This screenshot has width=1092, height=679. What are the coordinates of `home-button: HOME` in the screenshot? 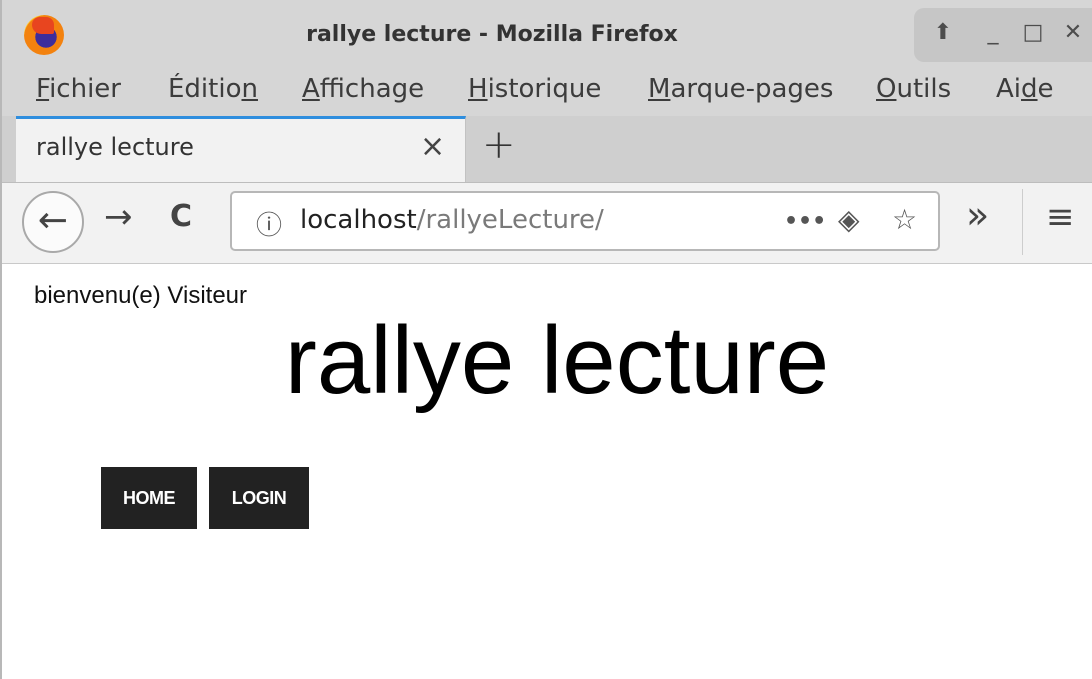 It's located at (149, 498).